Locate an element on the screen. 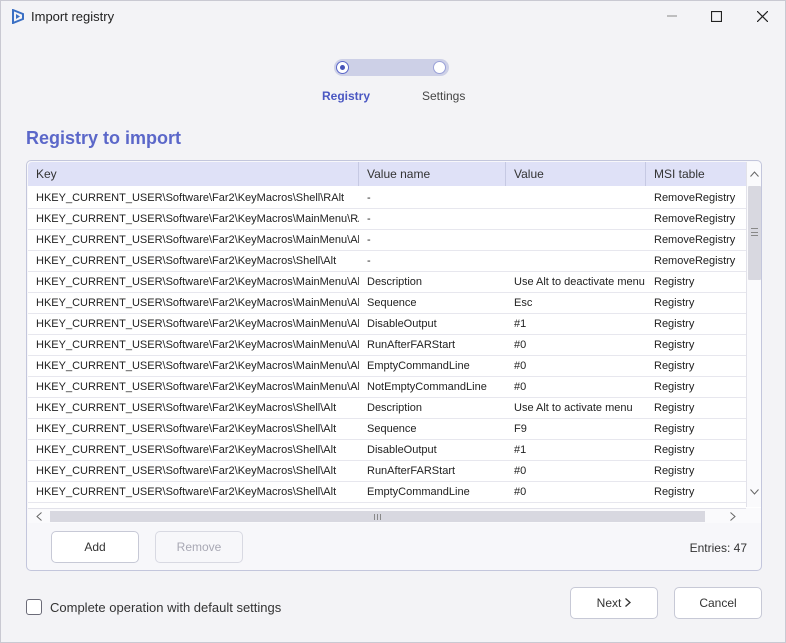 The height and width of the screenshot is (643, 786). step-indicator-registry is located at coordinates (342, 67).